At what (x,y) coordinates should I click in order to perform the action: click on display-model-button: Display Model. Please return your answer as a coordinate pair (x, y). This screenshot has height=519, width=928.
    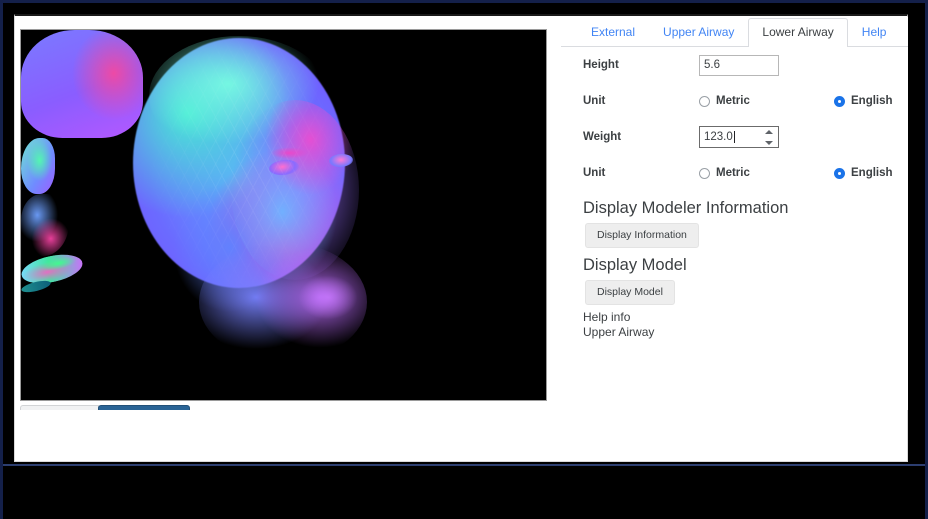
    Looking at the image, I should click on (630, 292).